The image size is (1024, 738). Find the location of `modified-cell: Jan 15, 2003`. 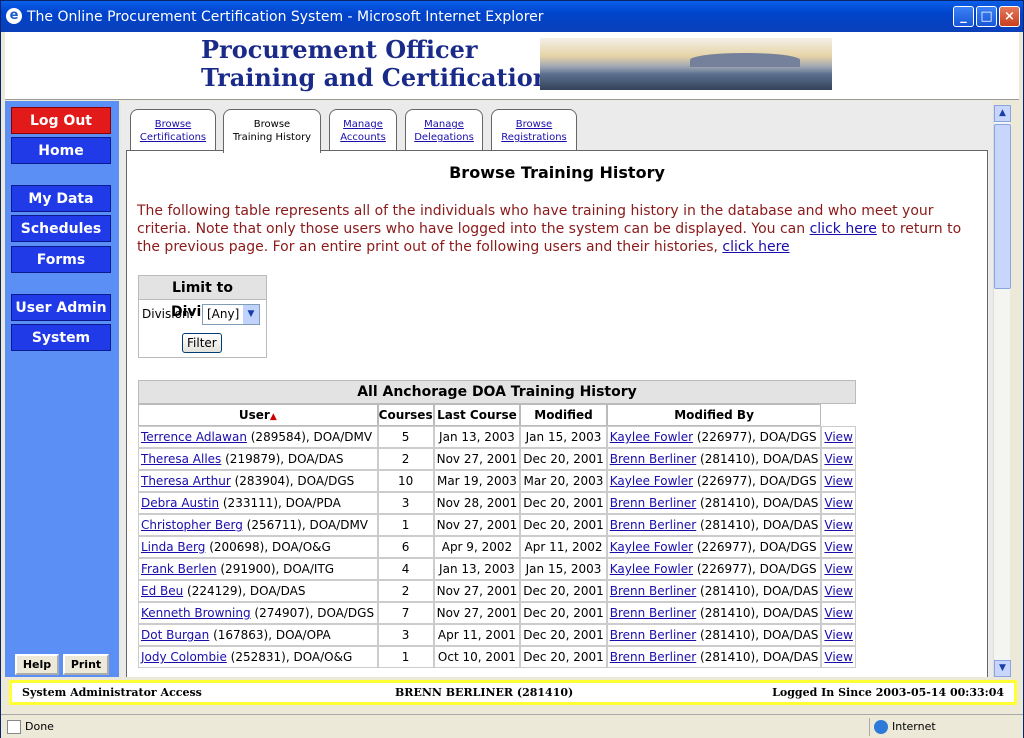

modified-cell: Jan 15, 2003 is located at coordinates (563, 437).